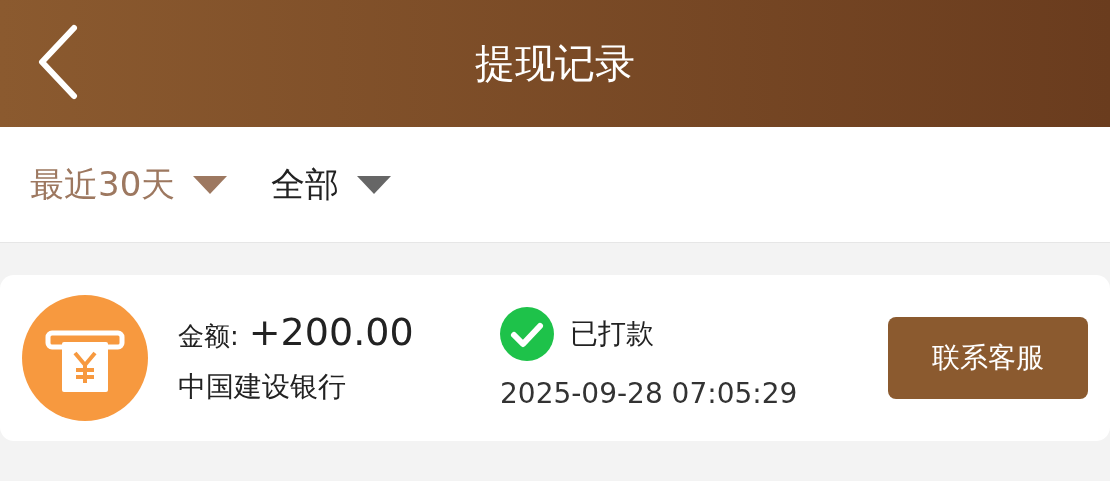 This screenshot has width=1110, height=481. What do you see at coordinates (555, 63) in the screenshot?
I see `page-title: 提现记录` at bounding box center [555, 63].